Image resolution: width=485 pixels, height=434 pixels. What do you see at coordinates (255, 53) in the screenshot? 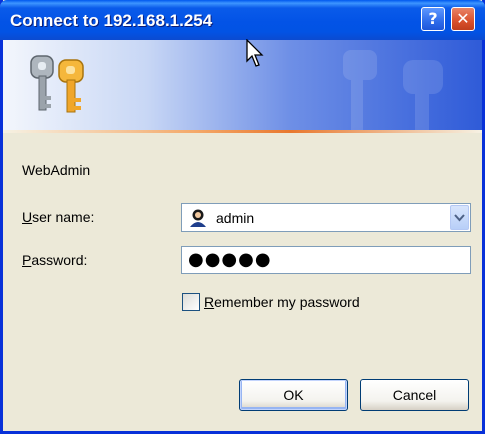
I see `mouse-pointer-icon` at bounding box center [255, 53].